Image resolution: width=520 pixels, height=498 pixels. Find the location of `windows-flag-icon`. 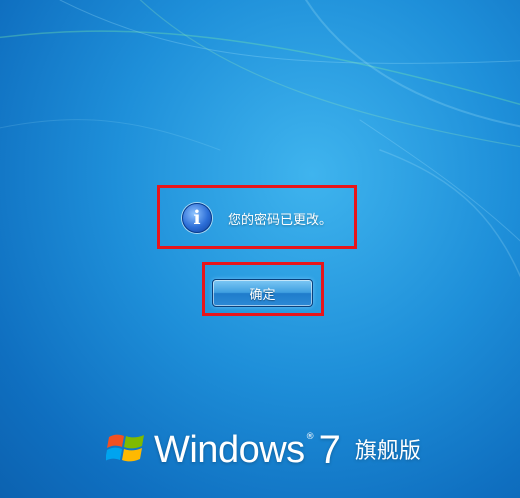

windows-flag-icon is located at coordinates (125, 448).